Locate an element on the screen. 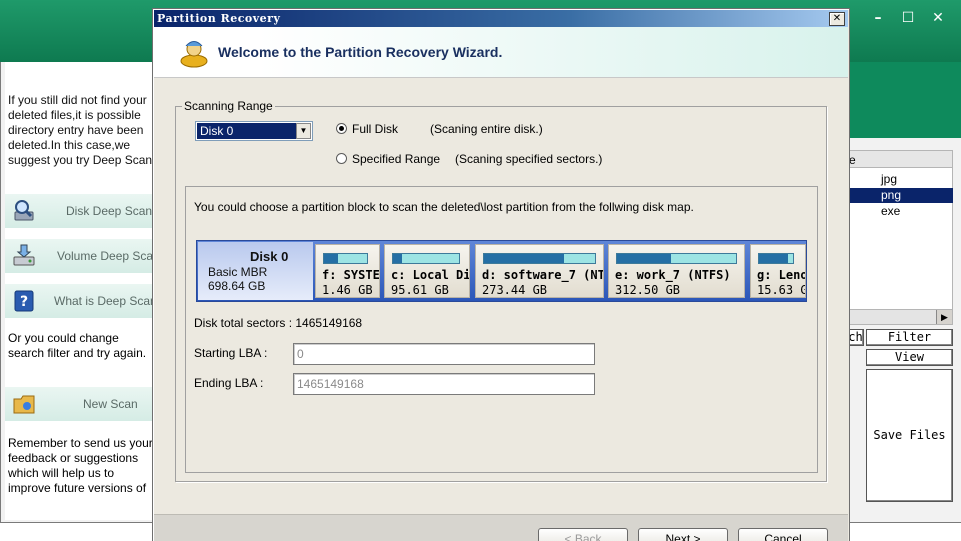  new-scan-button: New Scan is located at coordinates (80, 404).